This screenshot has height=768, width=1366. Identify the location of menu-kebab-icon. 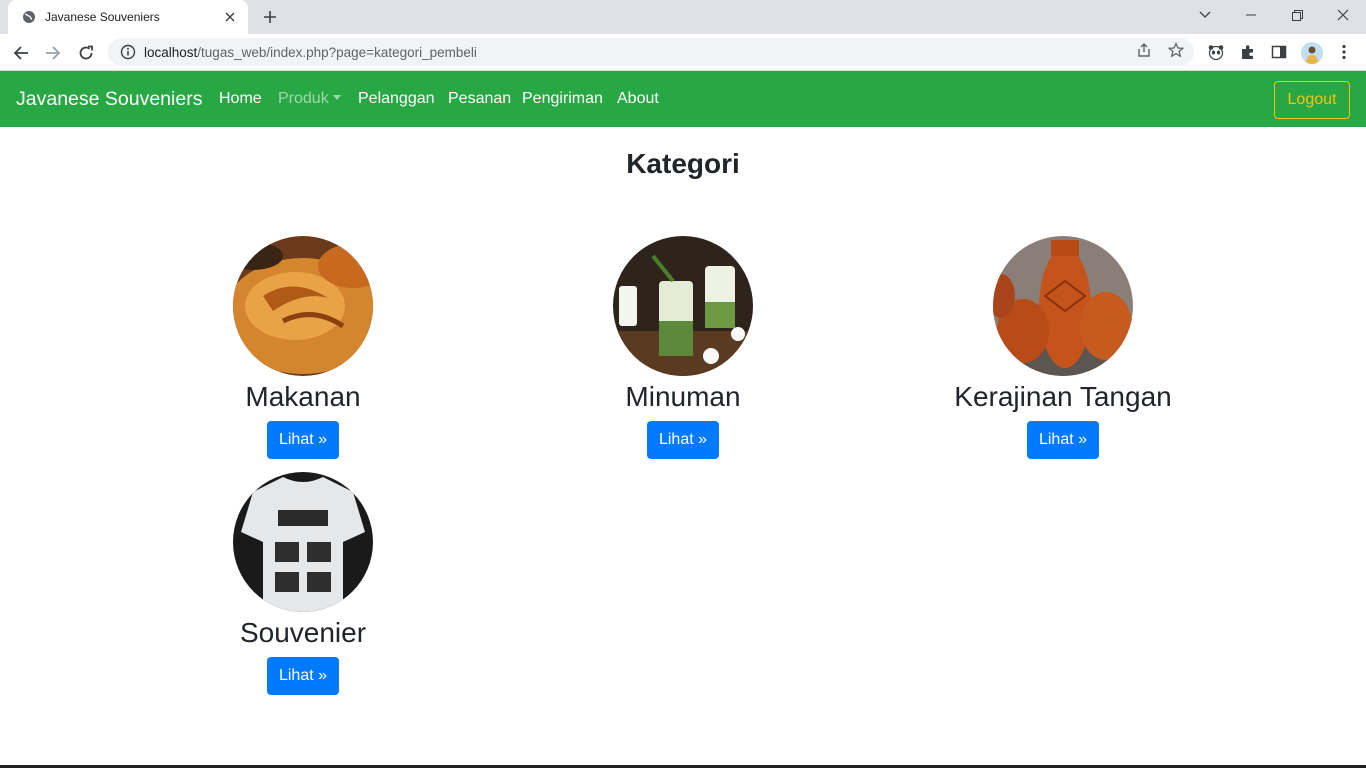
(1344, 52).